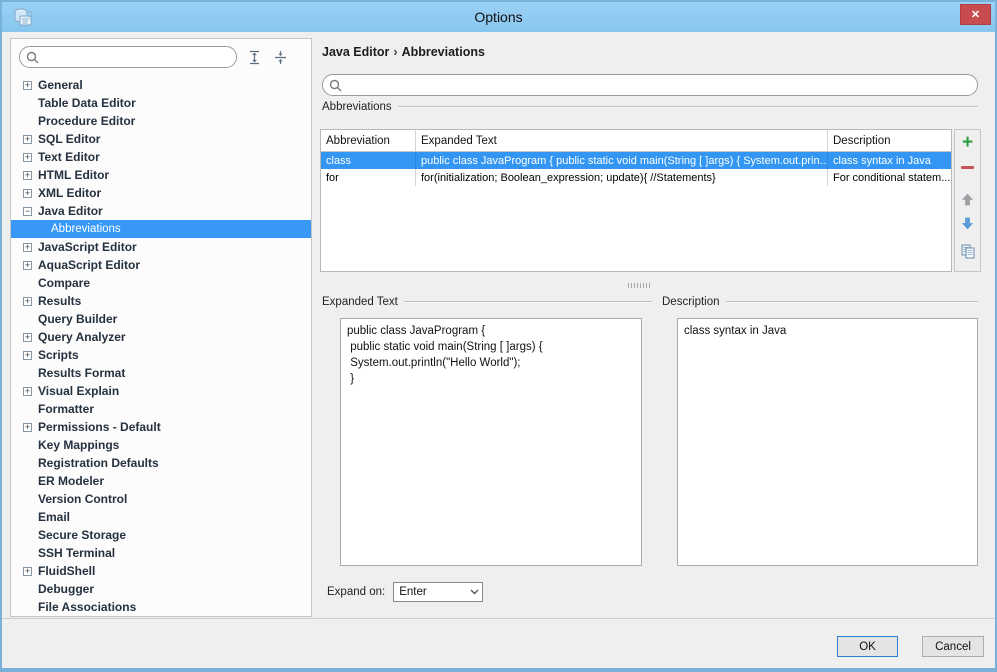 The image size is (997, 672). I want to click on description-editor: class syntax in Java, so click(827, 442).